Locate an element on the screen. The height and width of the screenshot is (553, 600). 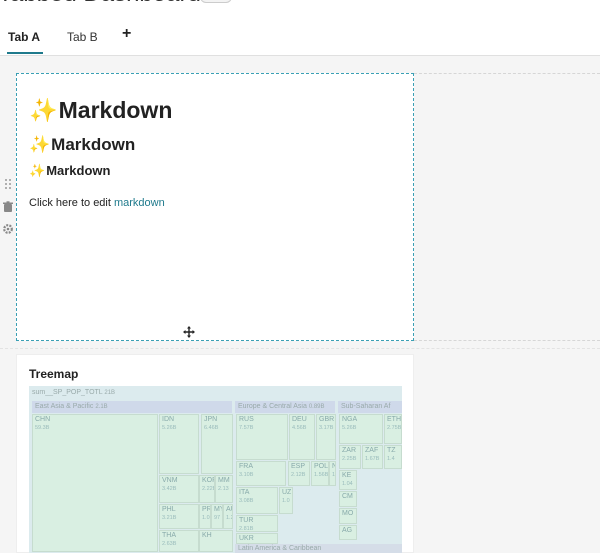
cell-name: RUS is located at coordinates (246, 419).